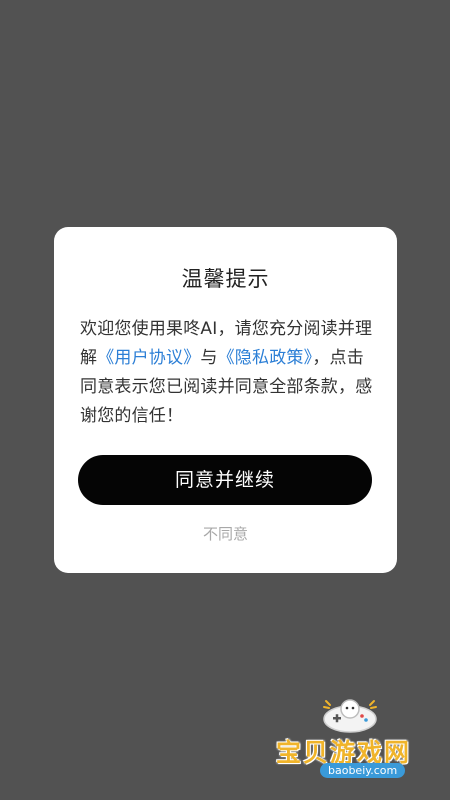 The width and height of the screenshot is (450, 800). Describe the element at coordinates (225, 534) in the screenshot. I see `disagree-button: 不同意` at that location.